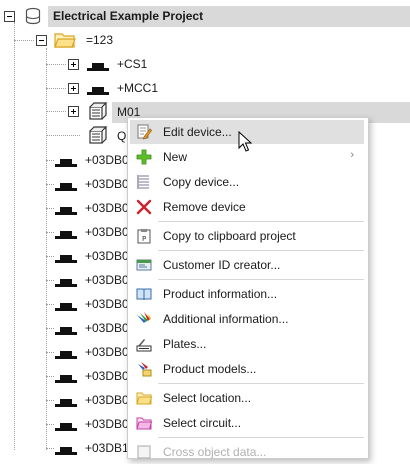 The height and width of the screenshot is (464, 410). I want to click on collapse-group-button, so click(41, 40).